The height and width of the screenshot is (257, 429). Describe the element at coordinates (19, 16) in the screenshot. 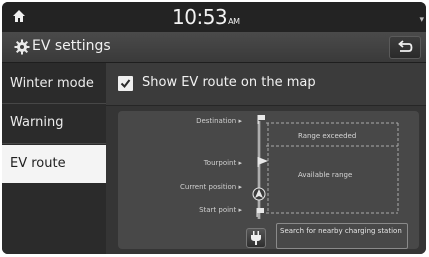

I see `home-icon` at that location.